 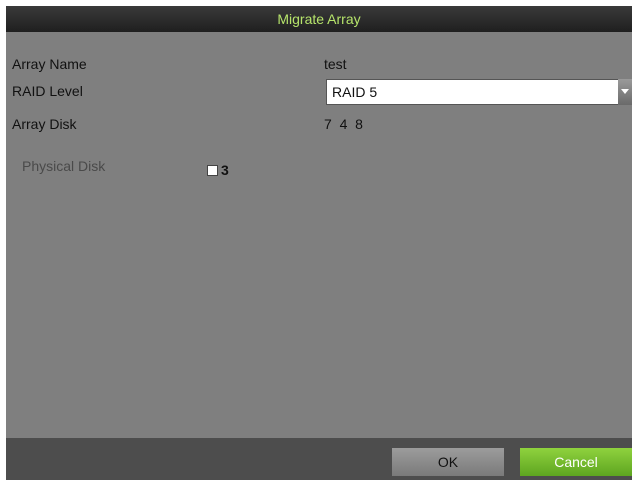 What do you see at coordinates (448, 462) in the screenshot?
I see `ok-button: OK` at bounding box center [448, 462].